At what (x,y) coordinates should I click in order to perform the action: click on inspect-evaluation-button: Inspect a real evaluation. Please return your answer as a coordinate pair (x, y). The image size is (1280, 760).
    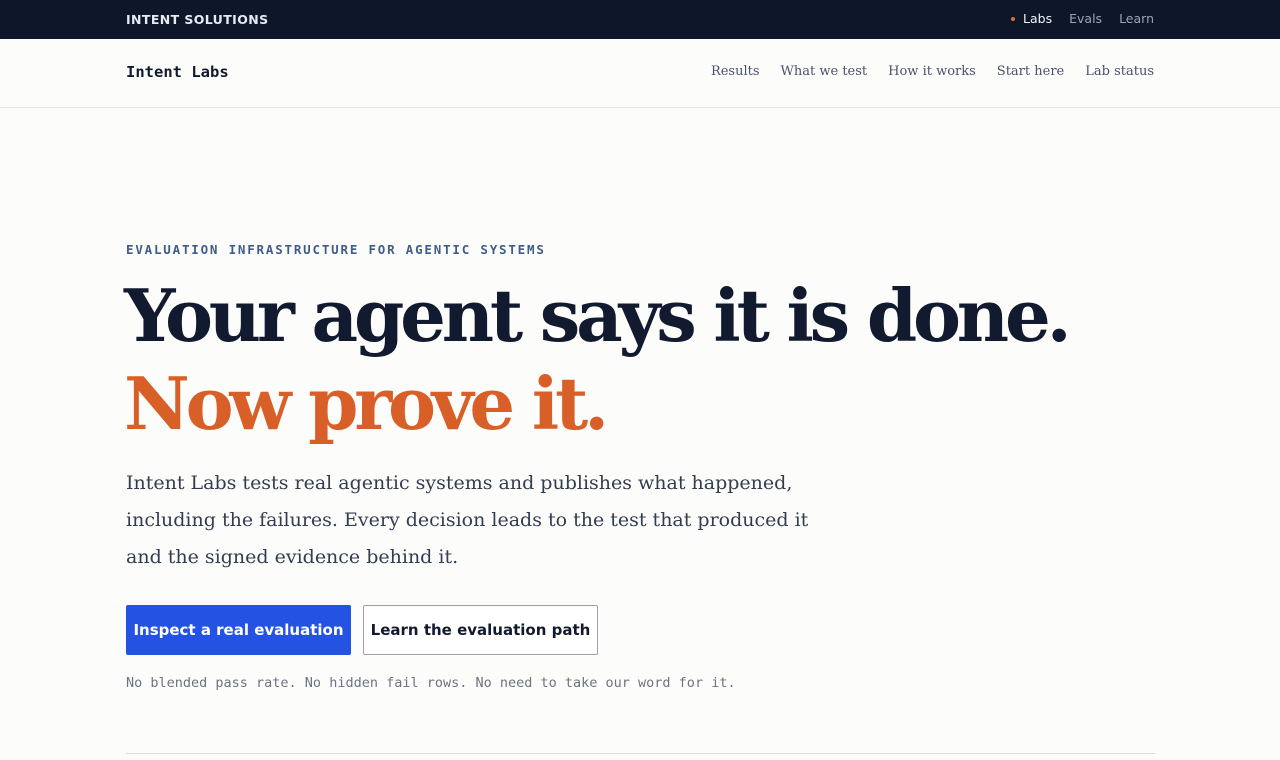
    Looking at the image, I should click on (238, 630).